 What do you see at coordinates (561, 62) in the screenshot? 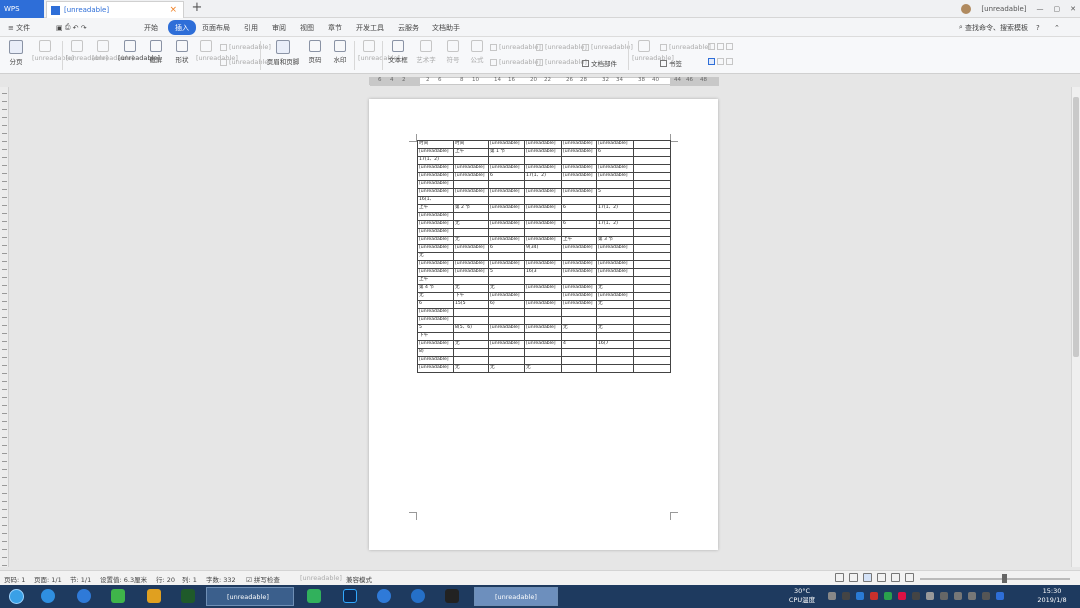
I see `attachment-button: [unreadable]` at bounding box center [561, 62].